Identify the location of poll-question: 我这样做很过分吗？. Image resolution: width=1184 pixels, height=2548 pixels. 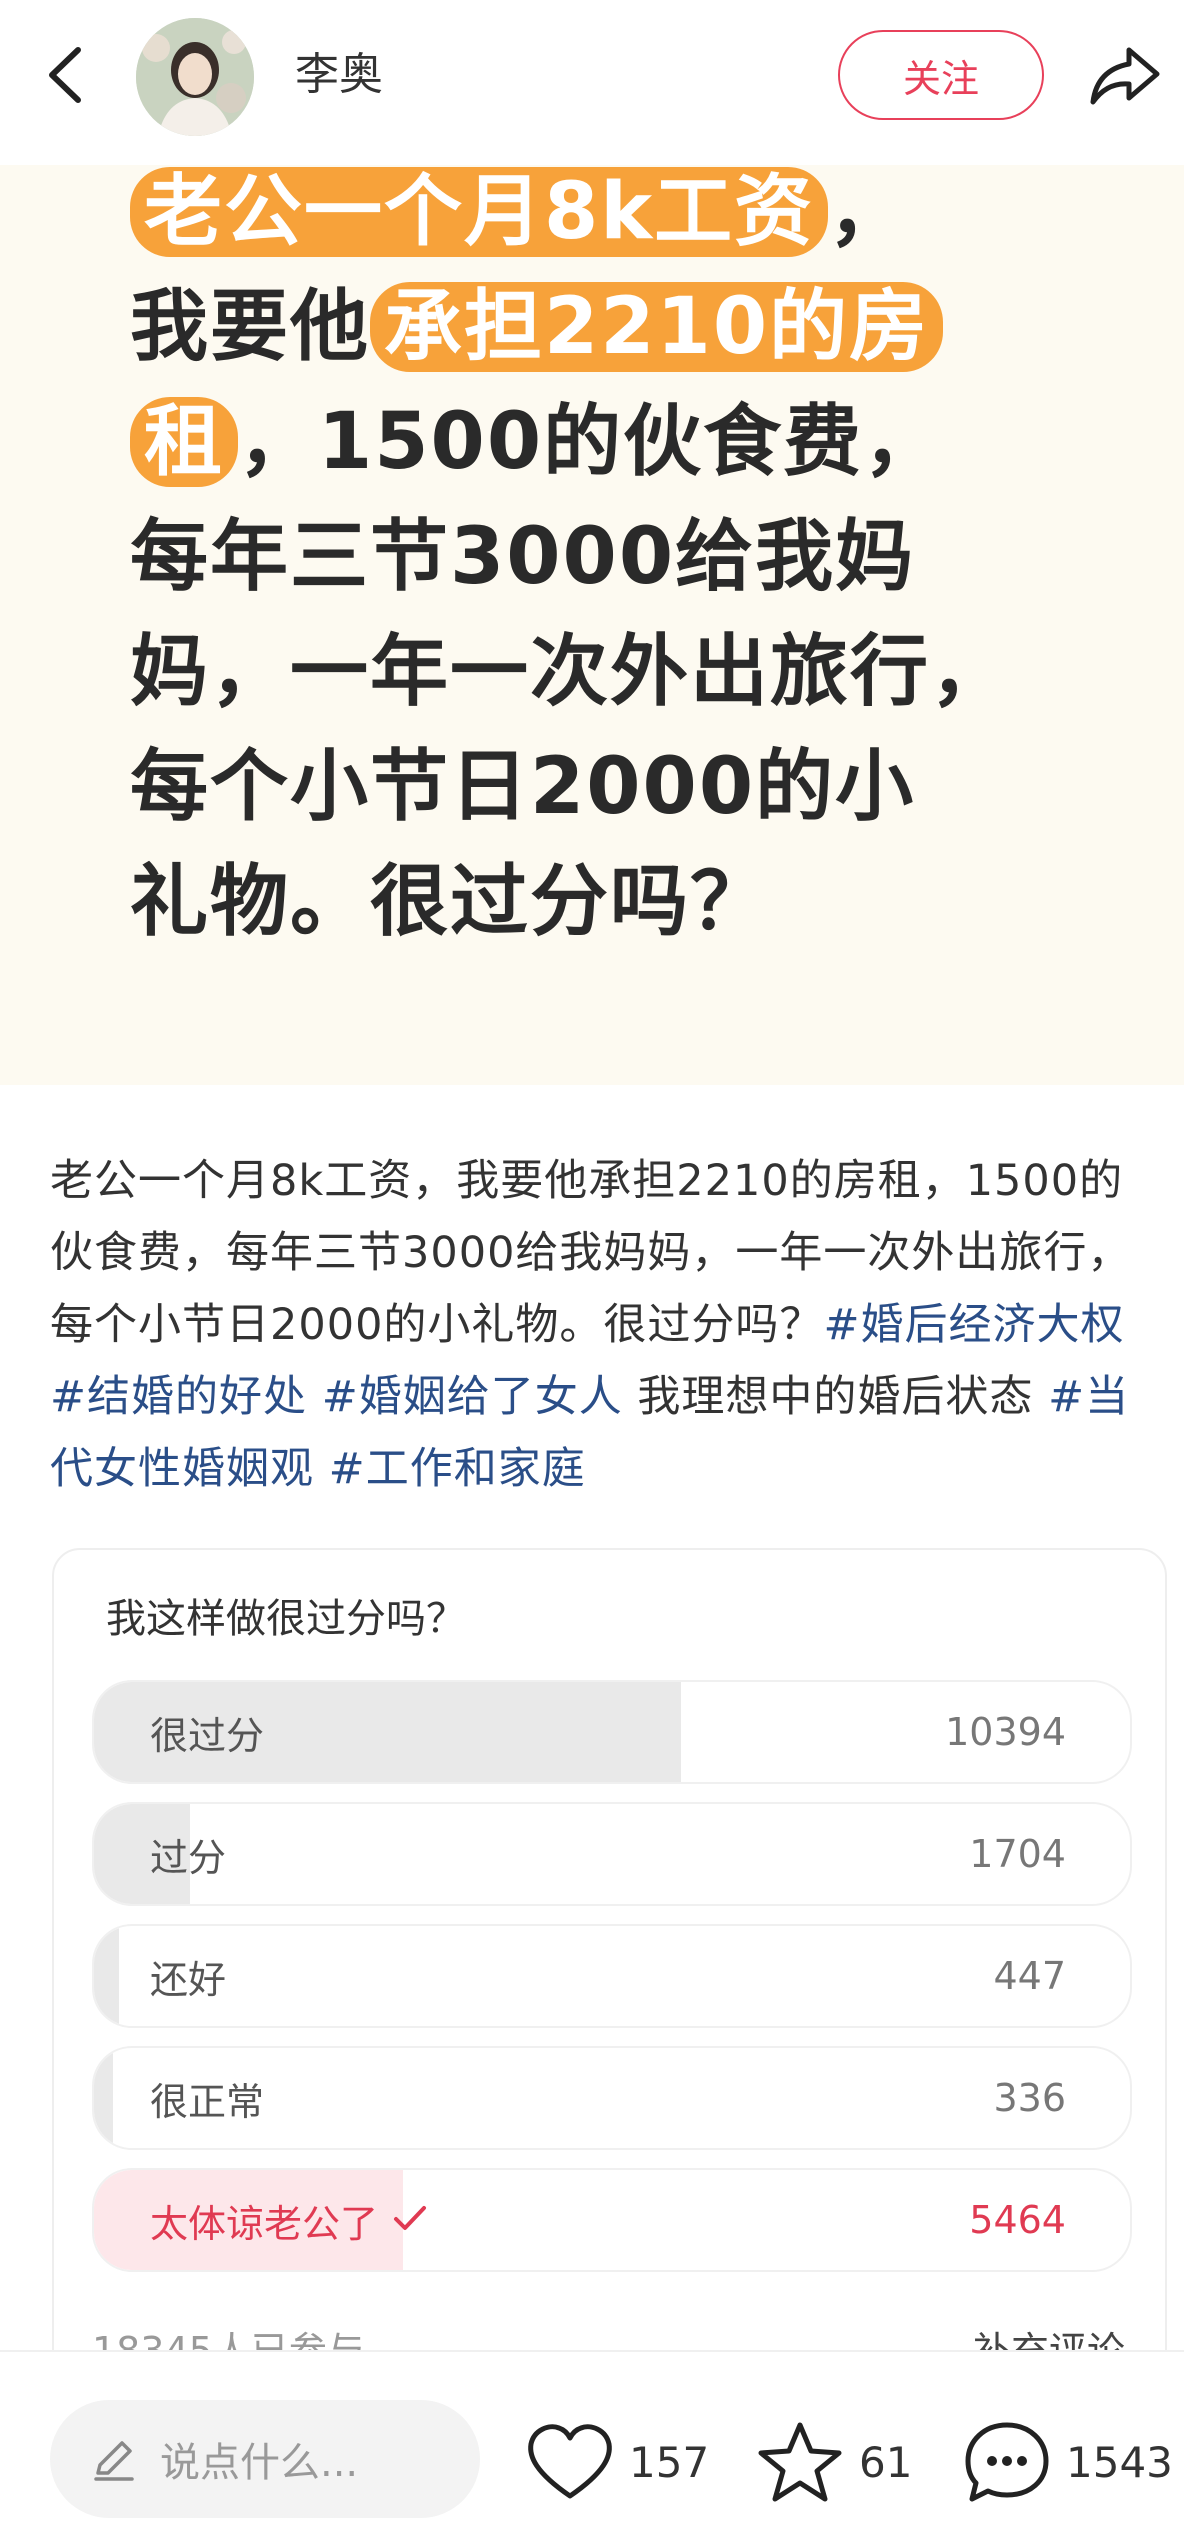
(286, 1619).